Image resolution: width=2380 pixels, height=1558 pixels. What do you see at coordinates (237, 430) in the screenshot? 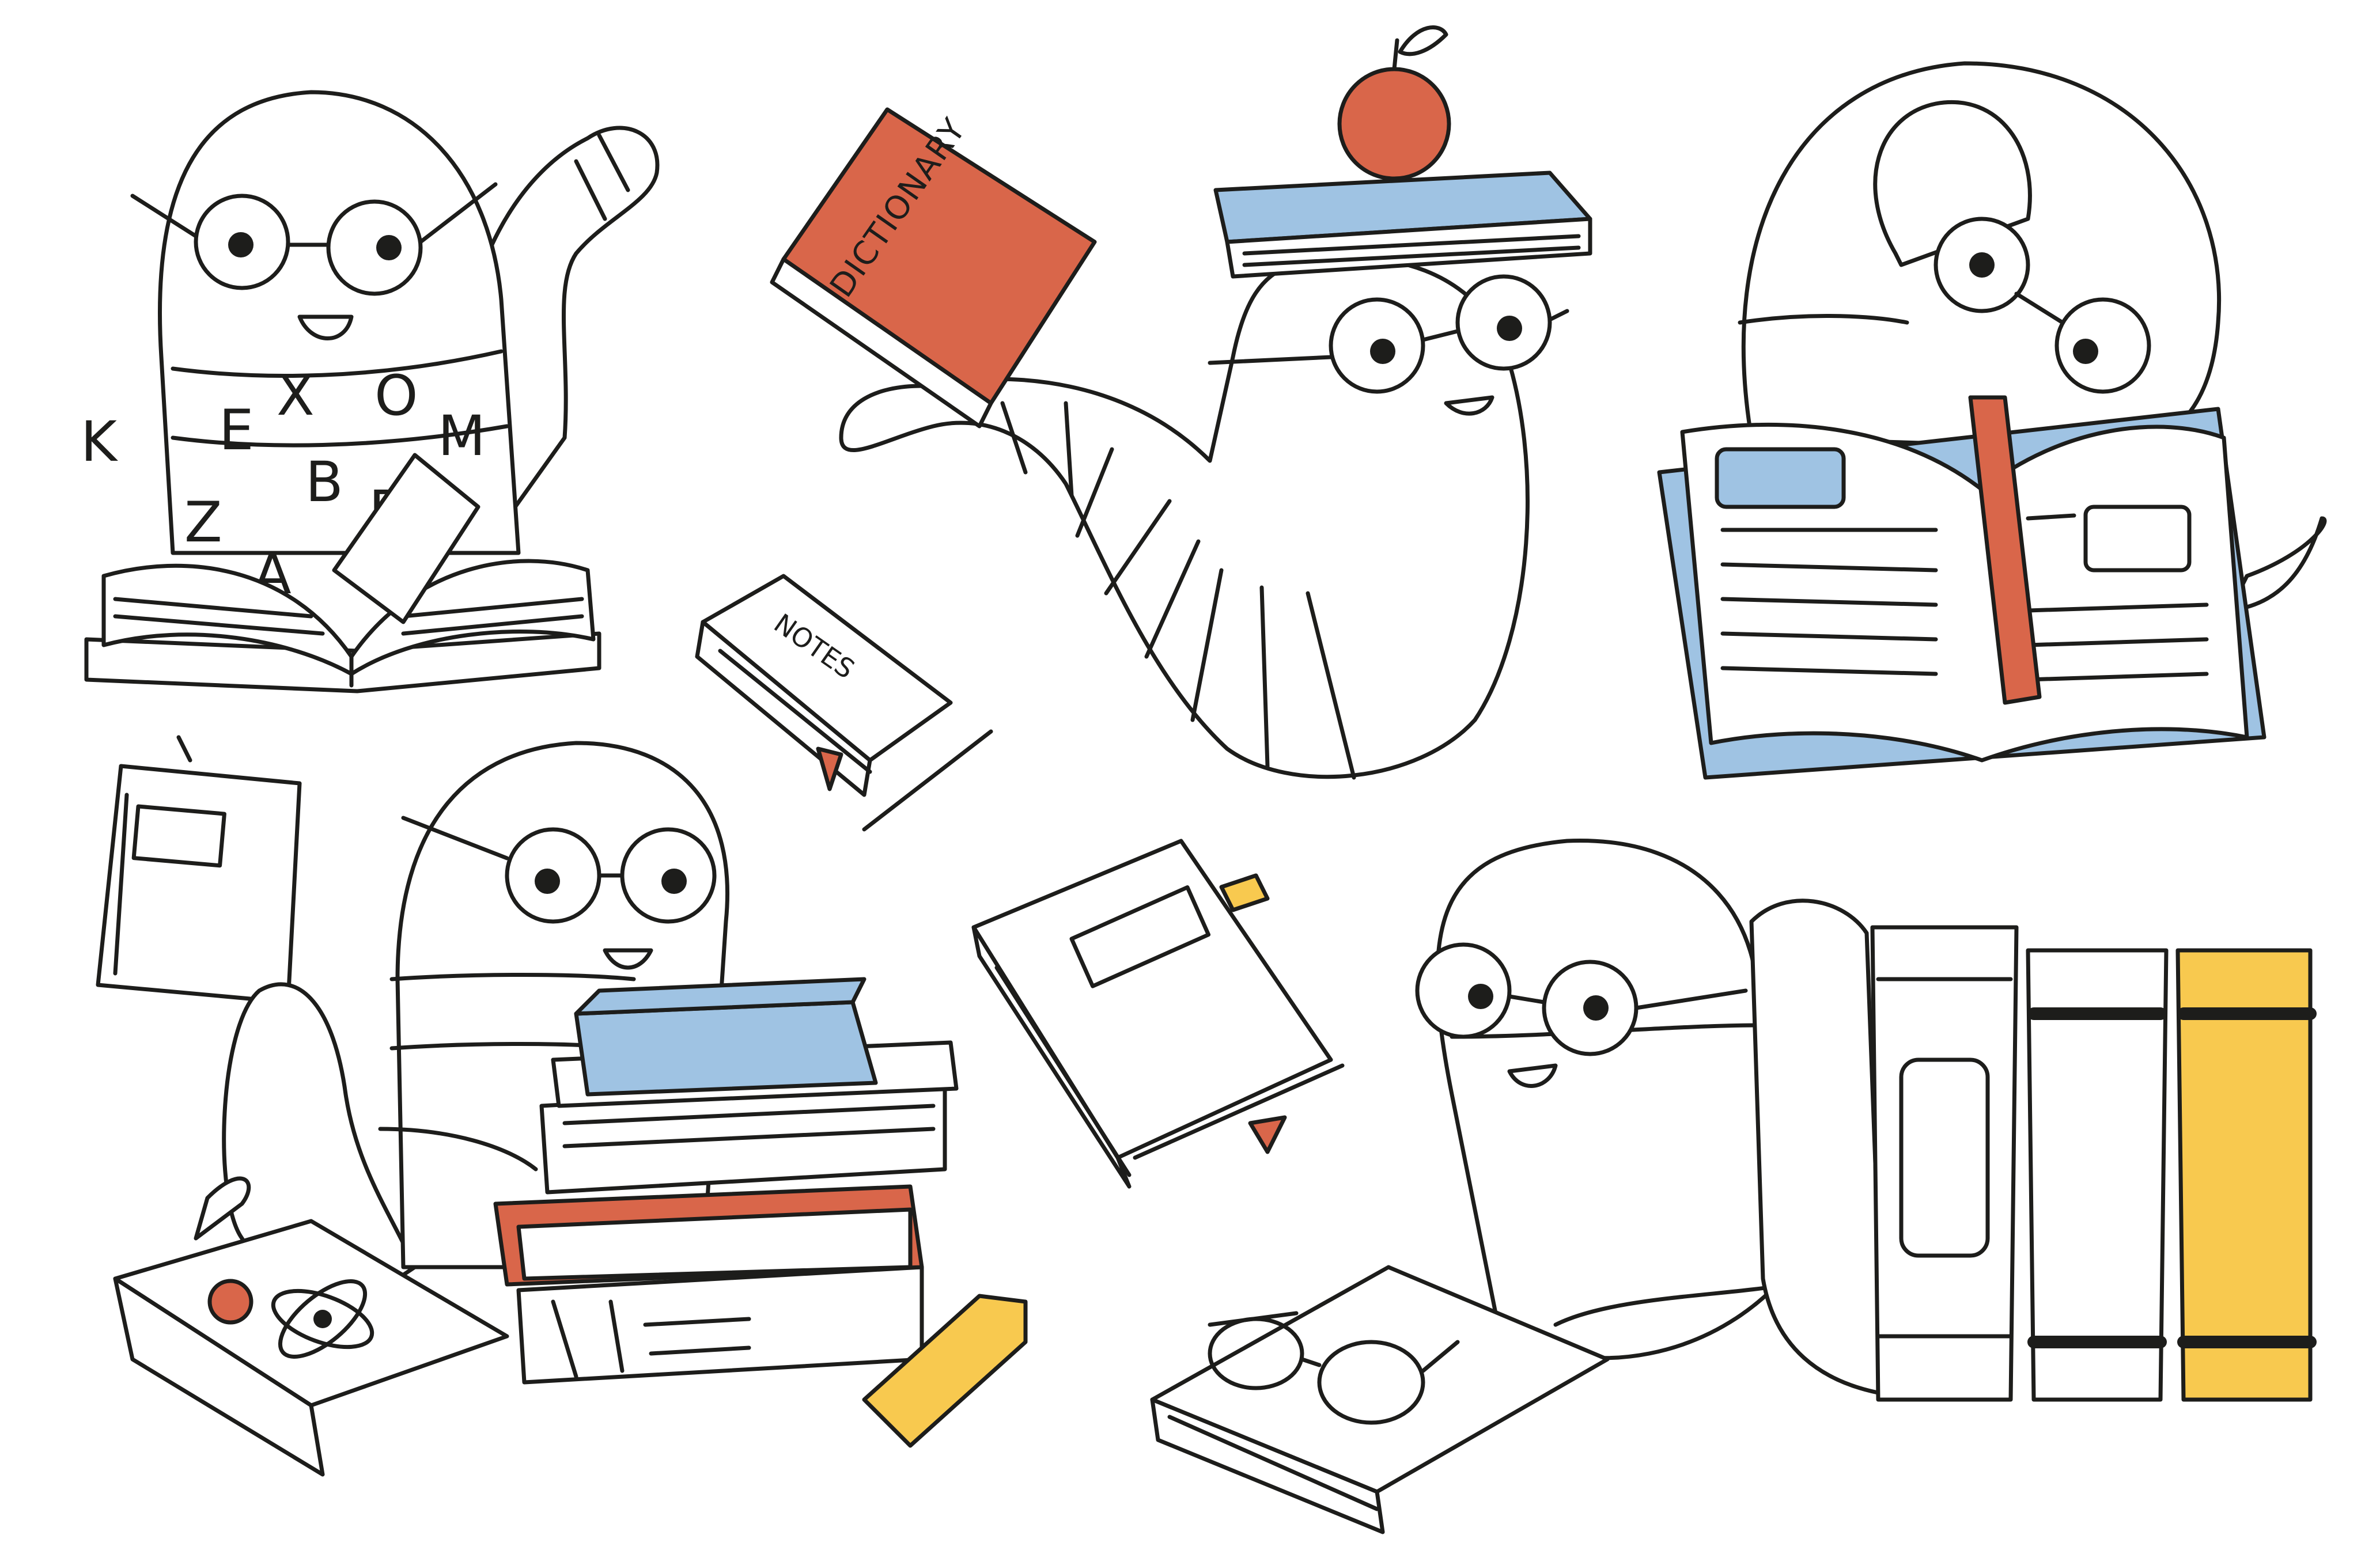
I see `letter-e: E` at bounding box center [237, 430].